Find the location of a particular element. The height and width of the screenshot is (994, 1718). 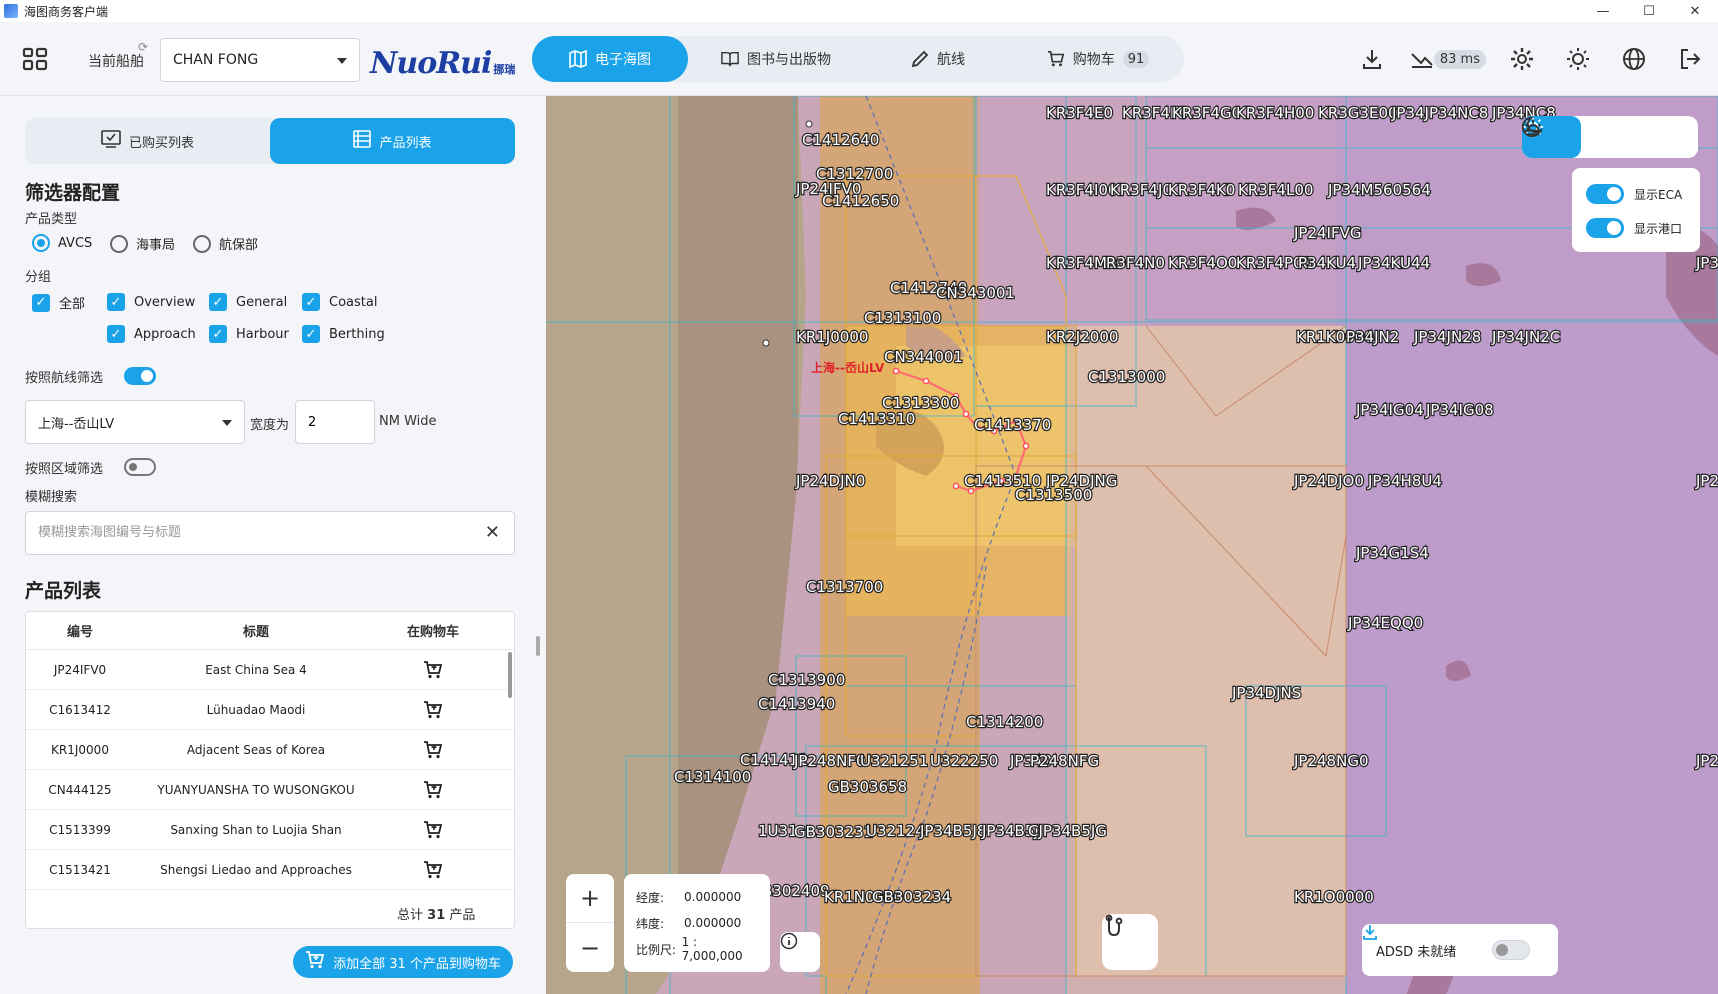

chart-cell-label: C1313700 is located at coordinates (845, 587).